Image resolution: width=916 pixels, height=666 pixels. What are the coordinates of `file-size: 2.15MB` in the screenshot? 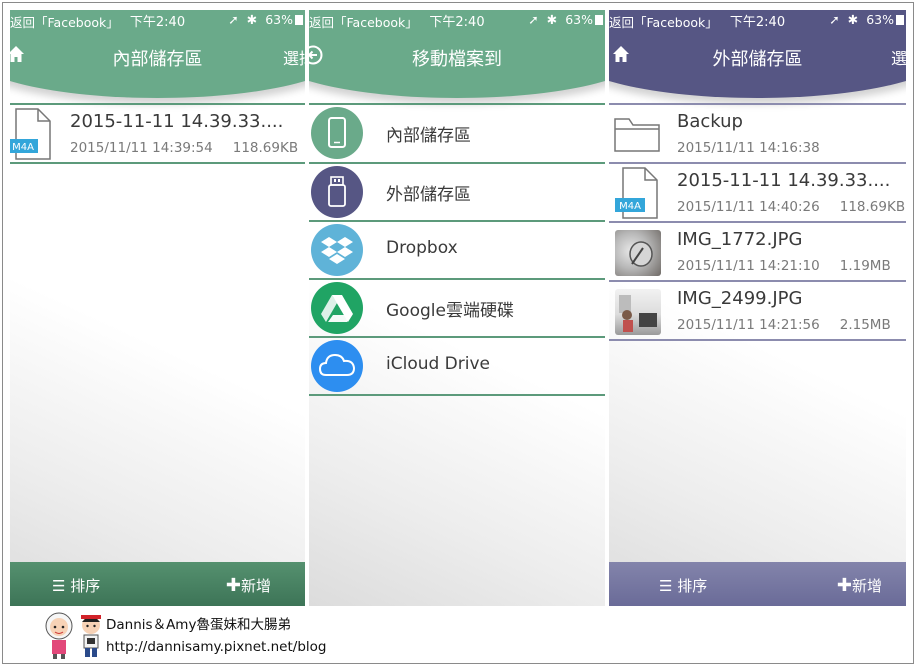 It's located at (865, 325).